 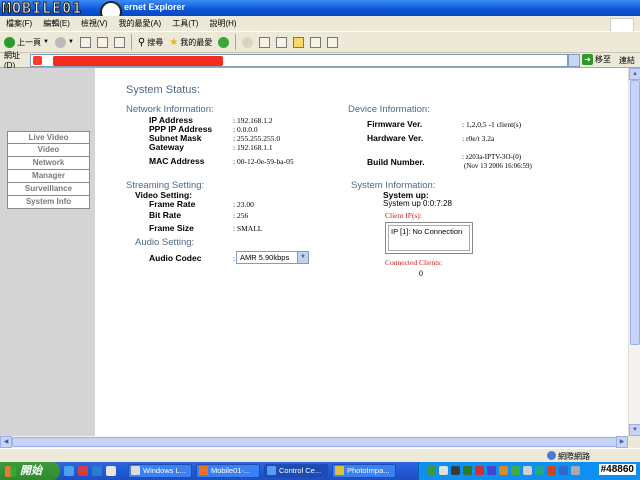 What do you see at coordinates (271, 470) in the screenshot?
I see `ie-icon` at bounding box center [271, 470].